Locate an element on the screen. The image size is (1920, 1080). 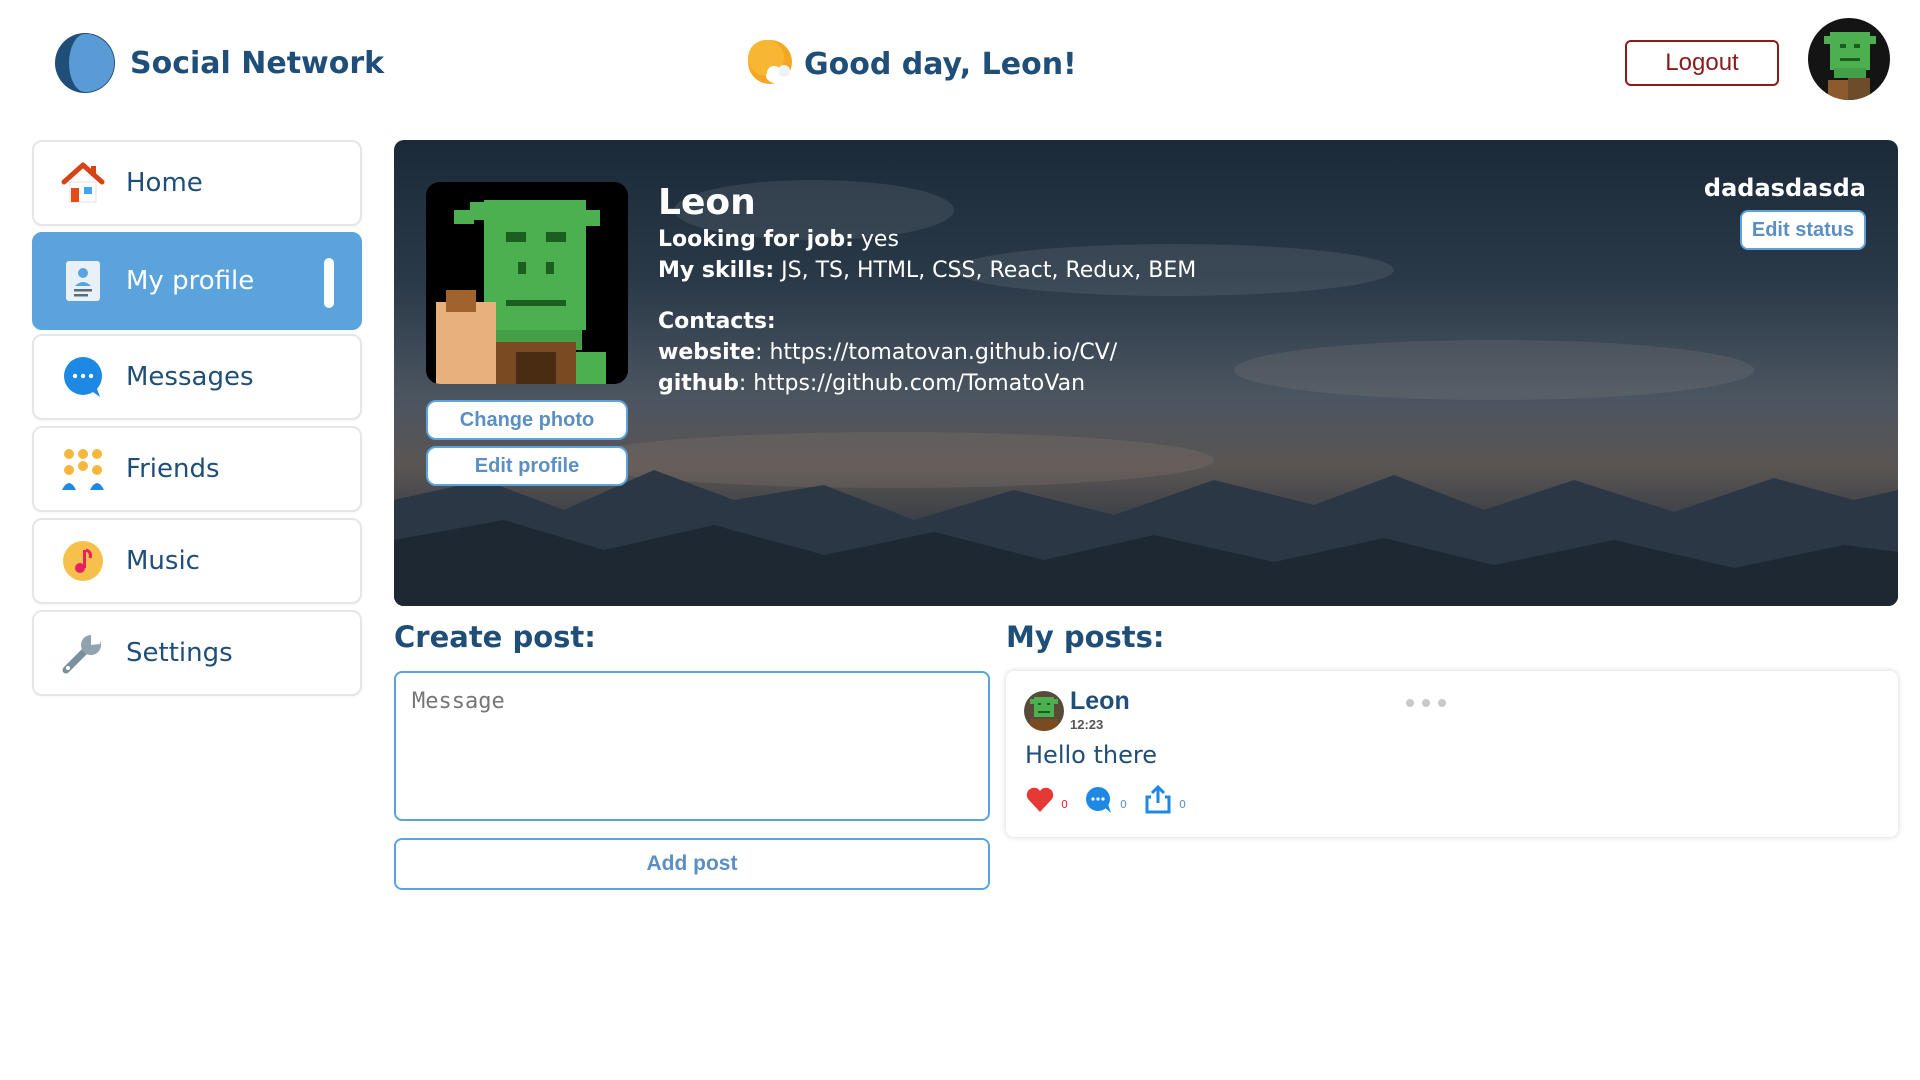
profile-photo is located at coordinates (527, 283).